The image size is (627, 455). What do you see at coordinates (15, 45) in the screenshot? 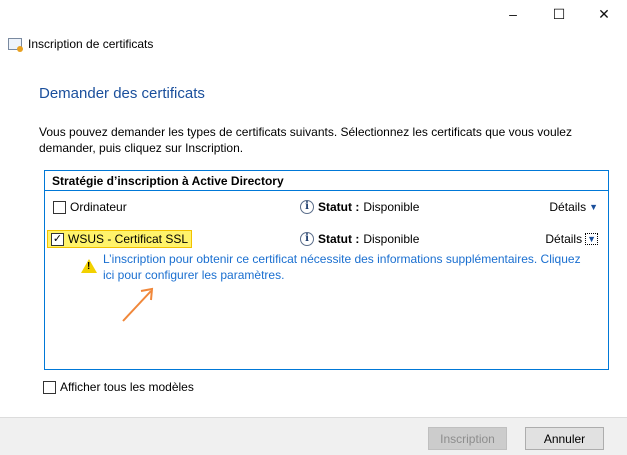
I see `certificate-icon` at bounding box center [15, 45].